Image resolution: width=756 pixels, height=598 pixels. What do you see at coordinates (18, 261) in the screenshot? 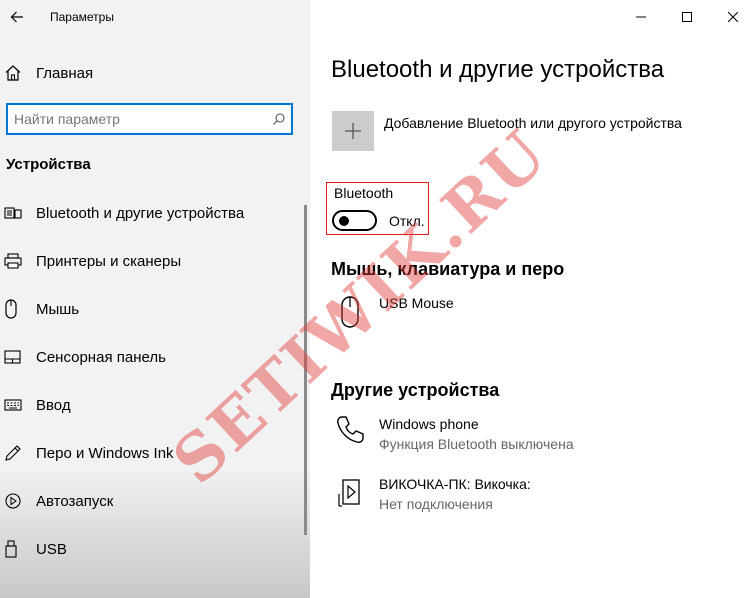
I see `printer-icon` at bounding box center [18, 261].